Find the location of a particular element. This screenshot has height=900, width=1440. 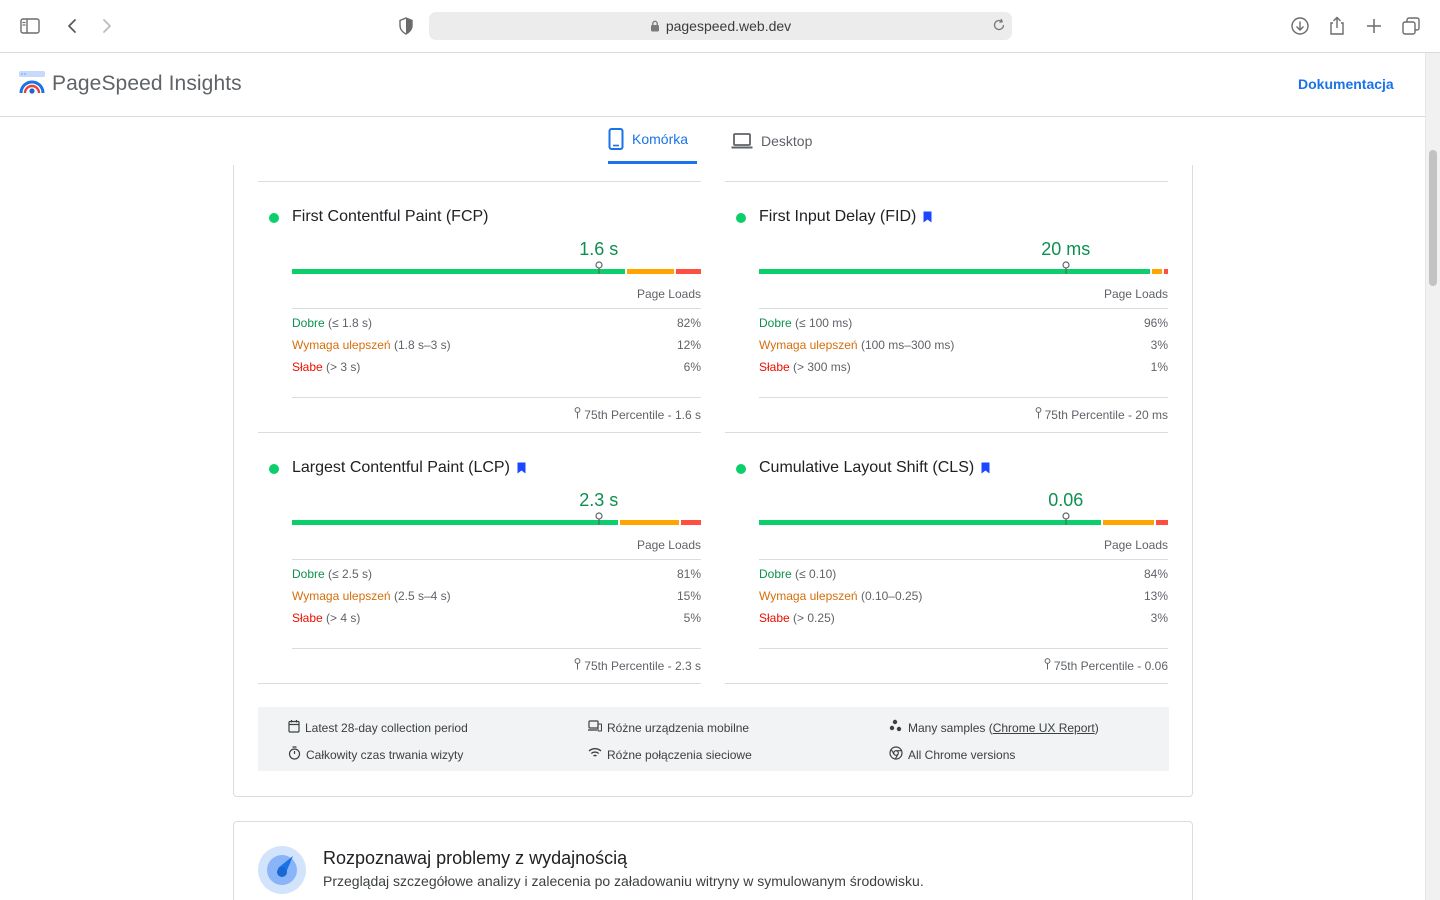

metric-title: First Contentful Paint (FCP) is located at coordinates (390, 217).